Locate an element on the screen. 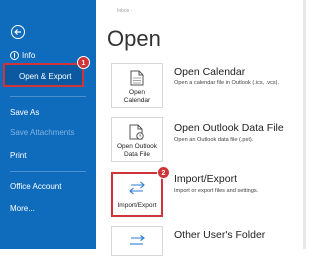 The height and width of the screenshot is (256, 320). open-calendar-button: Open Calendar is located at coordinates (137, 85).